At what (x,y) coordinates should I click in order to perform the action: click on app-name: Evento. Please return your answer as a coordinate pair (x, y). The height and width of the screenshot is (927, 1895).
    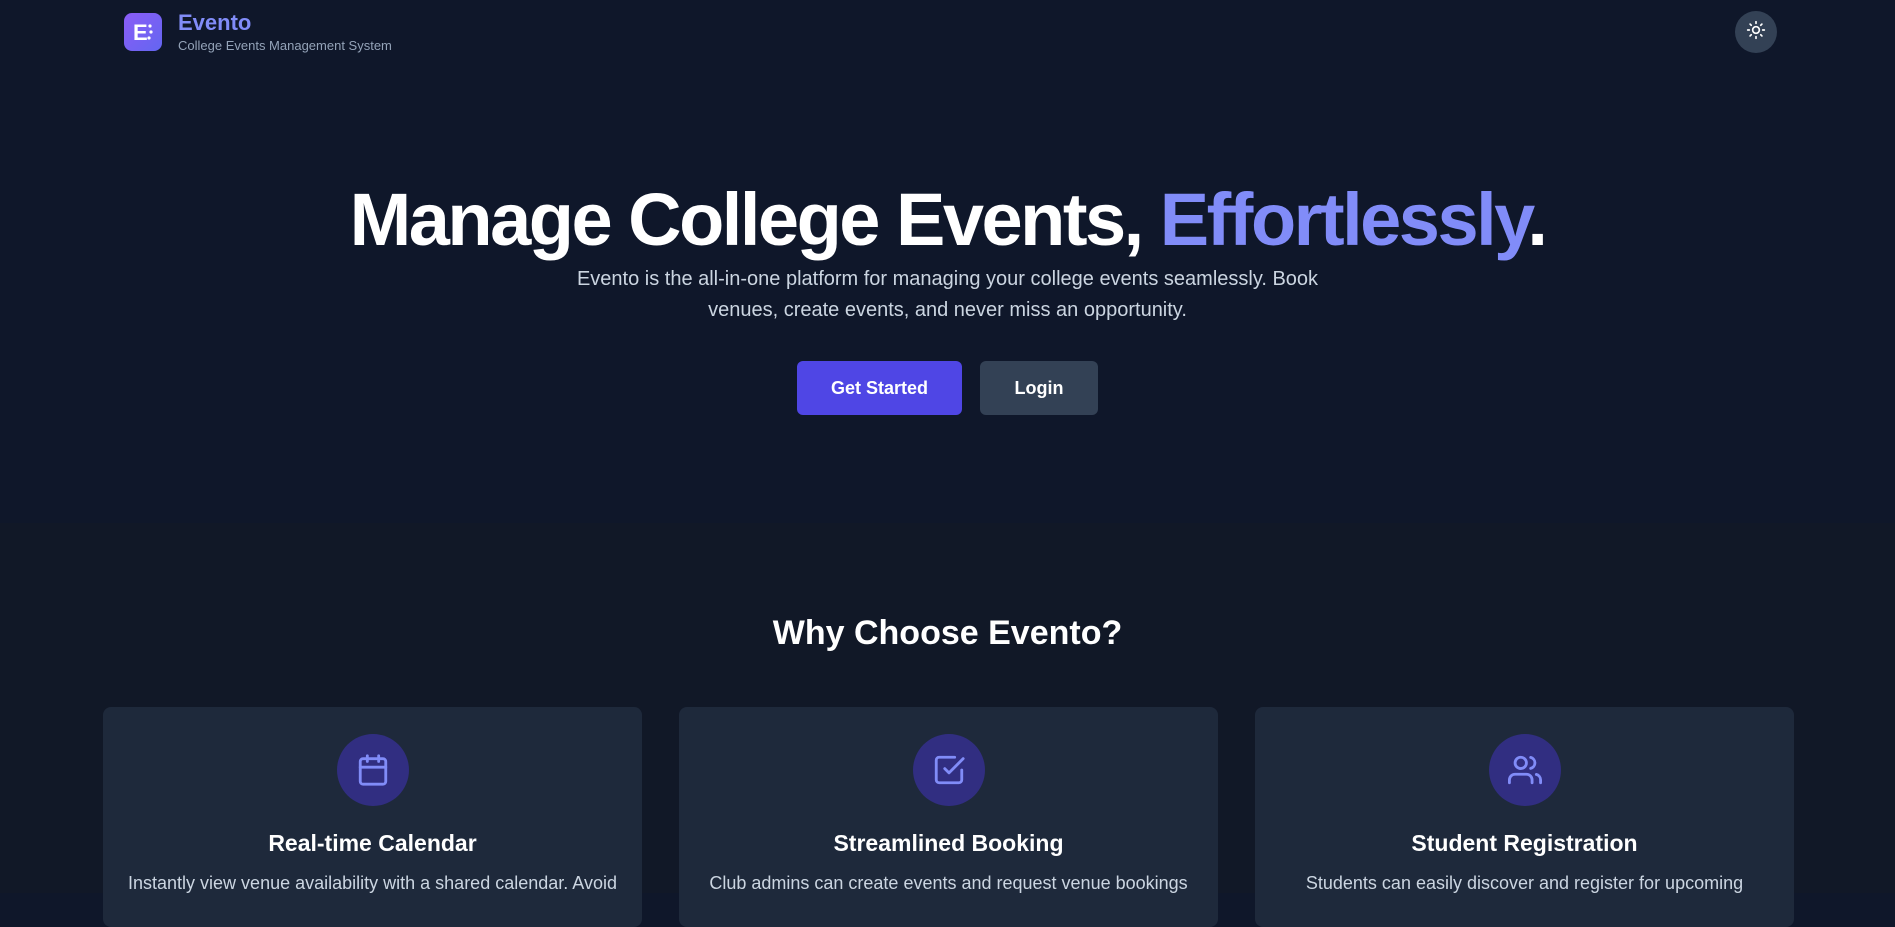
    Looking at the image, I should click on (215, 22).